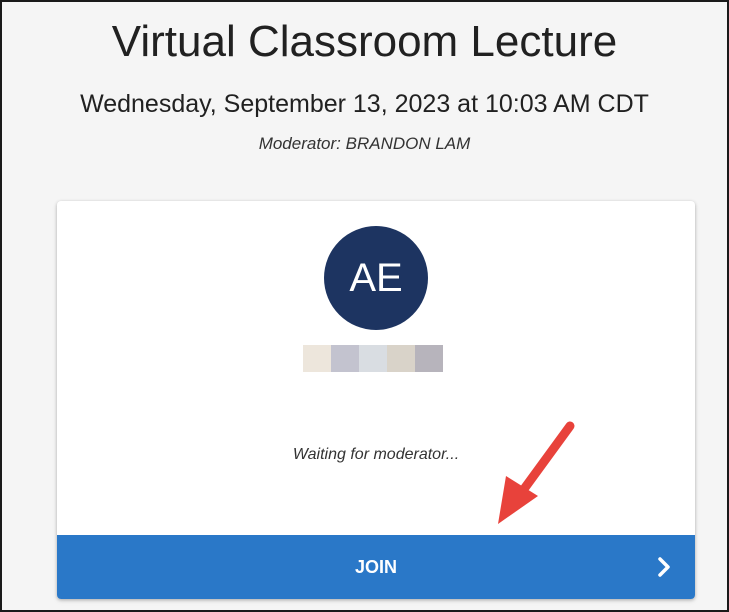 The image size is (729, 612). I want to click on avatar: AE, so click(376, 278).